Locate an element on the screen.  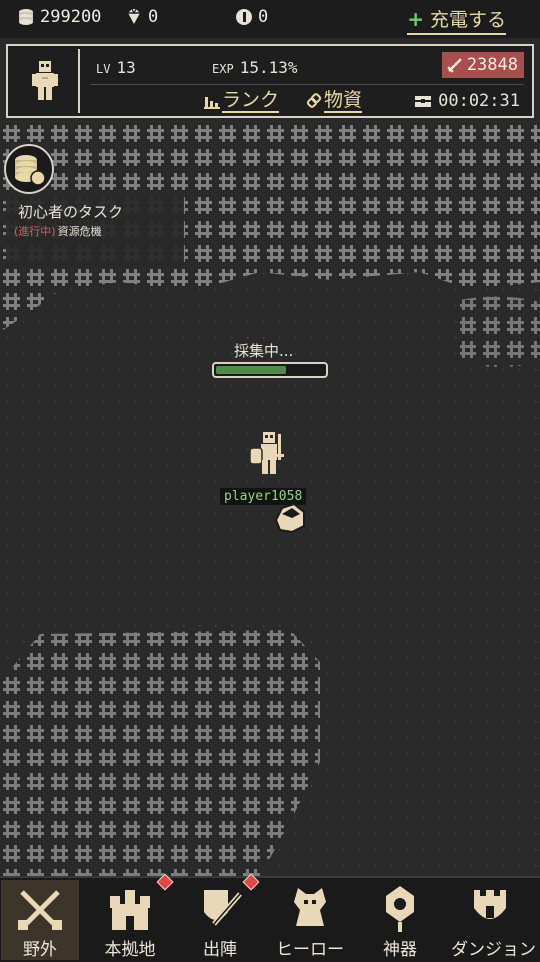
nav-heroes: ヒーロー is located at coordinates (310, 920).